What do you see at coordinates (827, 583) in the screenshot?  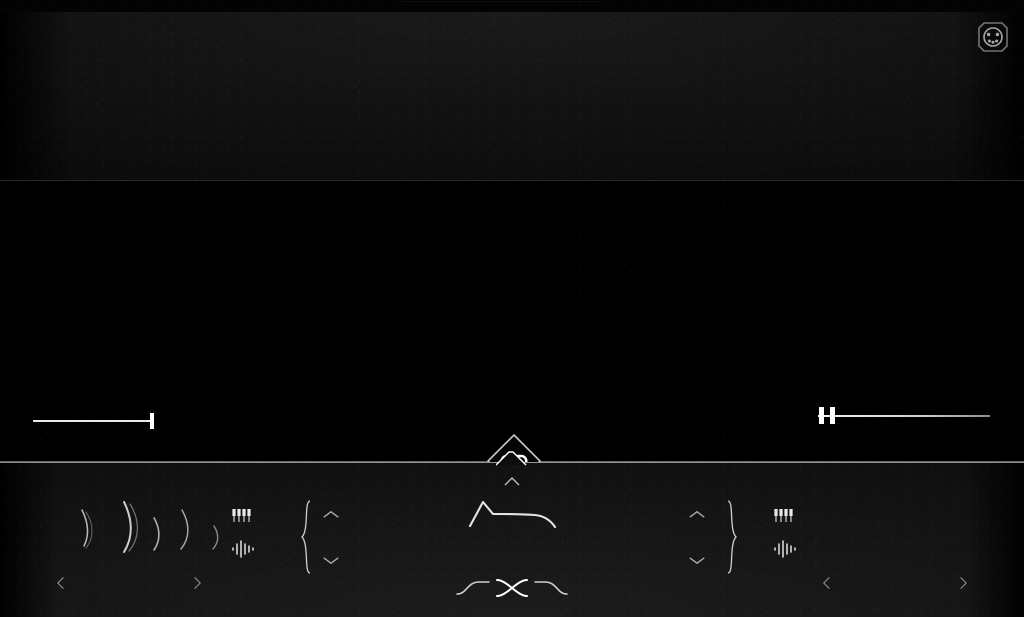 I see `osc-right-prev-button` at bounding box center [827, 583].